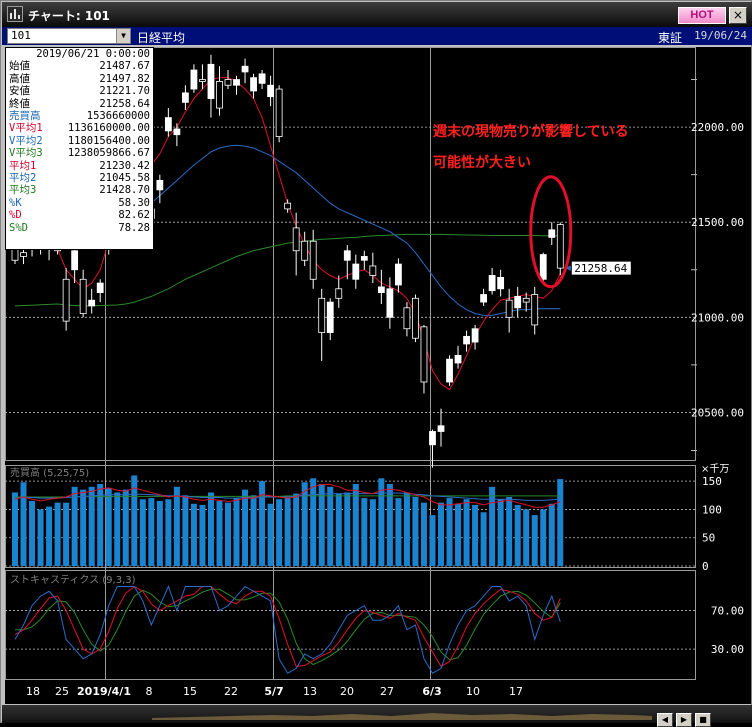 The image size is (752, 727). I want to click on x-axis-label: 20, so click(347, 691).